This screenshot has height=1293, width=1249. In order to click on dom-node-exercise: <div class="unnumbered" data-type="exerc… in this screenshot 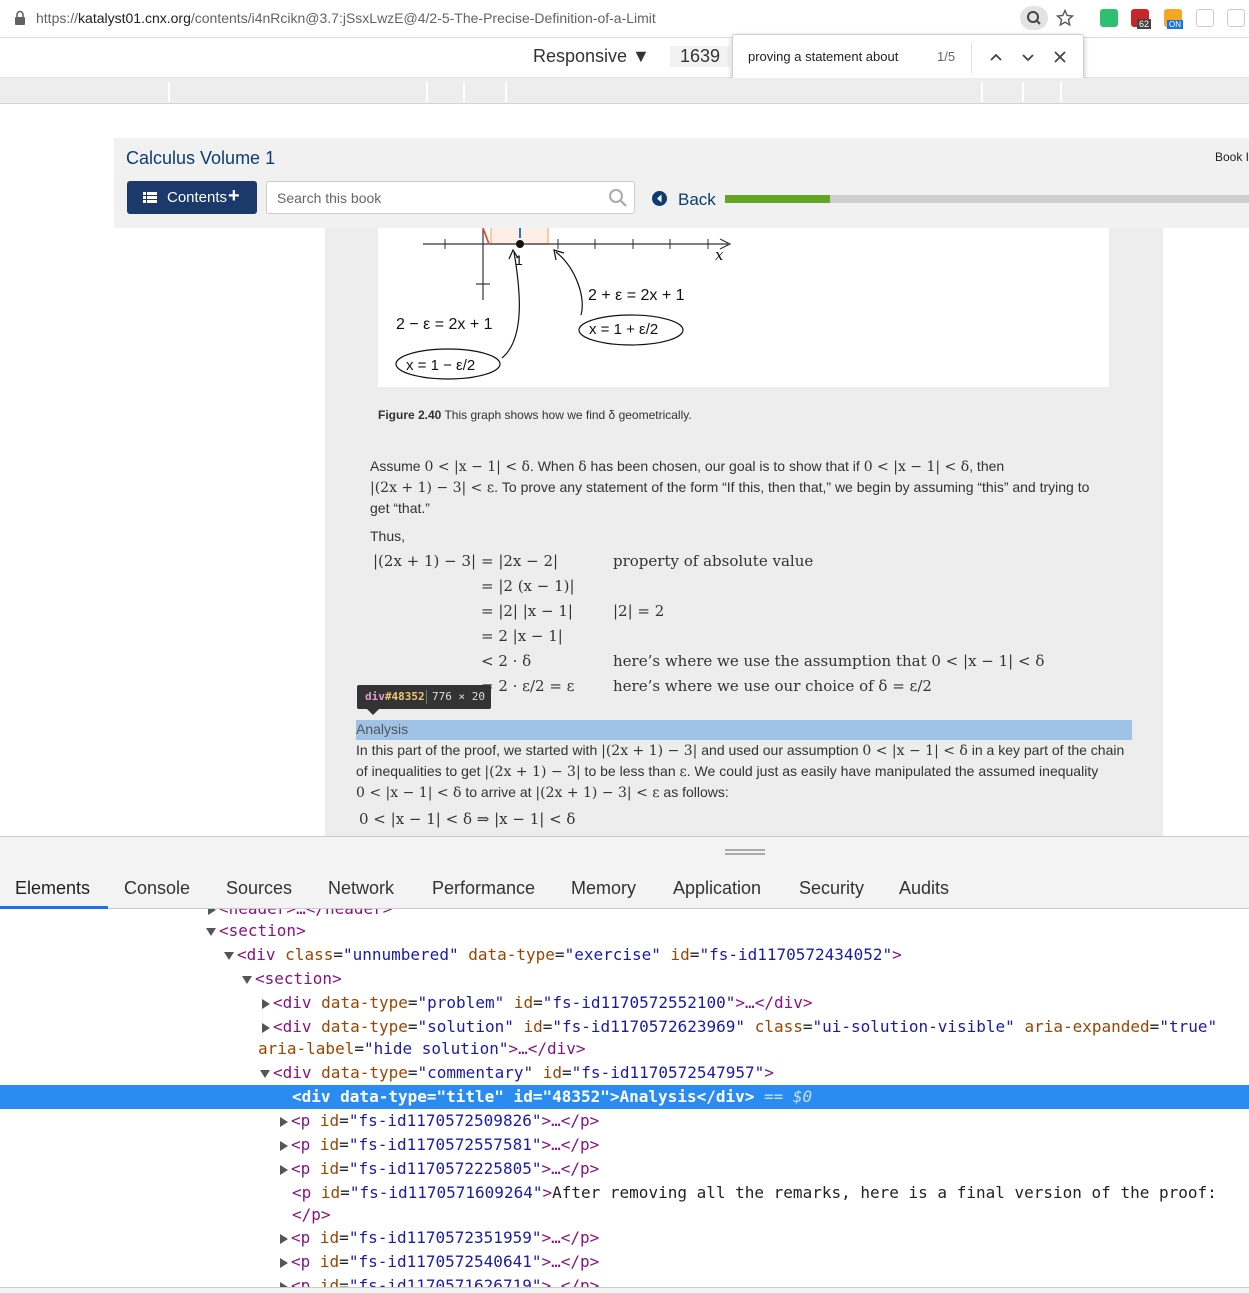, I will do `click(624, 955)`.